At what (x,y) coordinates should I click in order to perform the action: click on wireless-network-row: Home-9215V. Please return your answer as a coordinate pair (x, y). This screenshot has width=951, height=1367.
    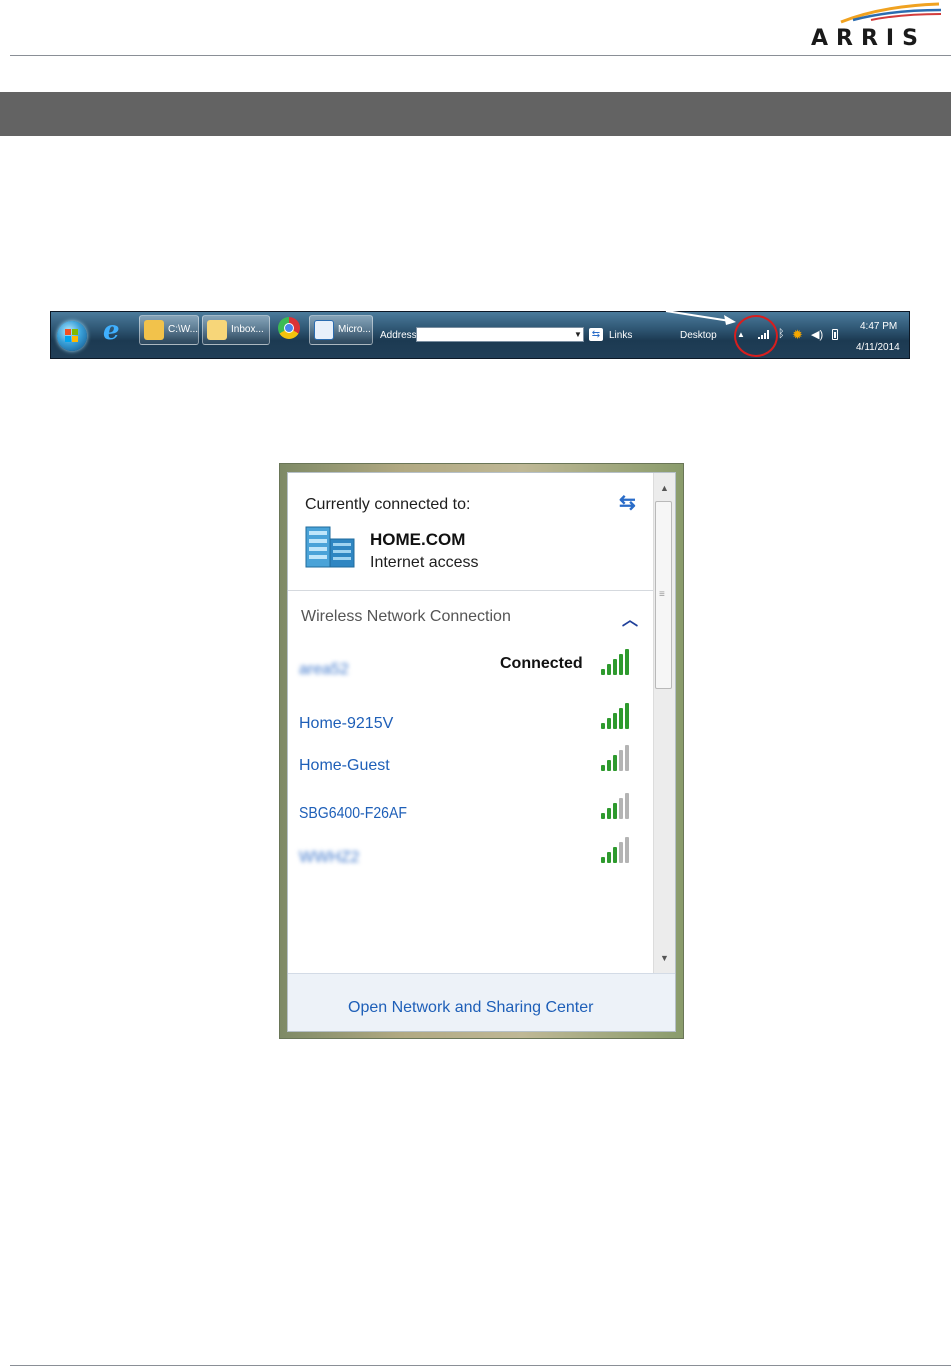
    Looking at the image, I should click on (470, 723).